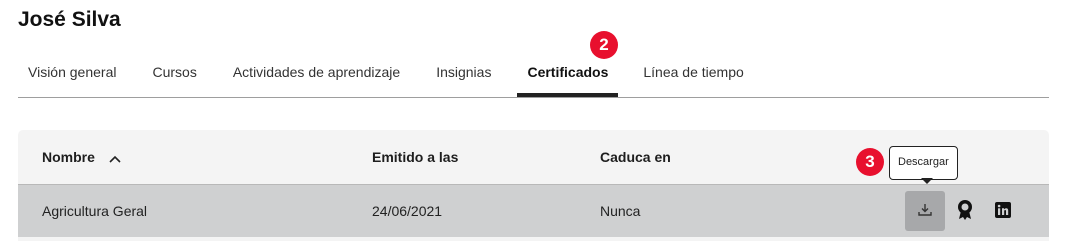  I want to click on column-header-issued: Emitido a las, so click(415, 157).